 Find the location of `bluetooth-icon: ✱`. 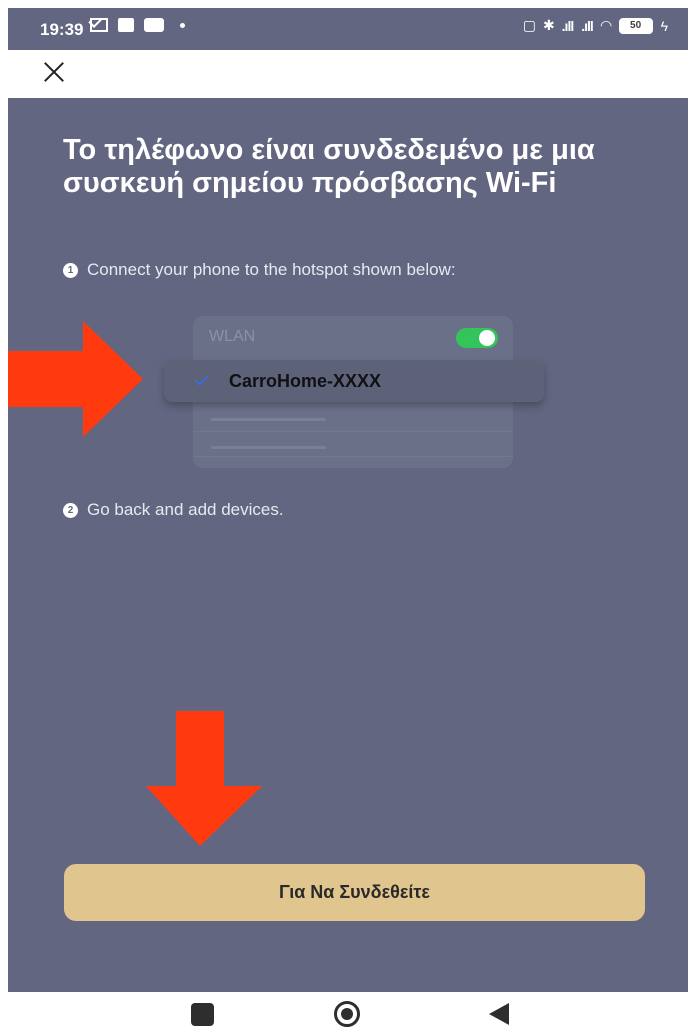

bluetooth-icon: ✱ is located at coordinates (548, 25).